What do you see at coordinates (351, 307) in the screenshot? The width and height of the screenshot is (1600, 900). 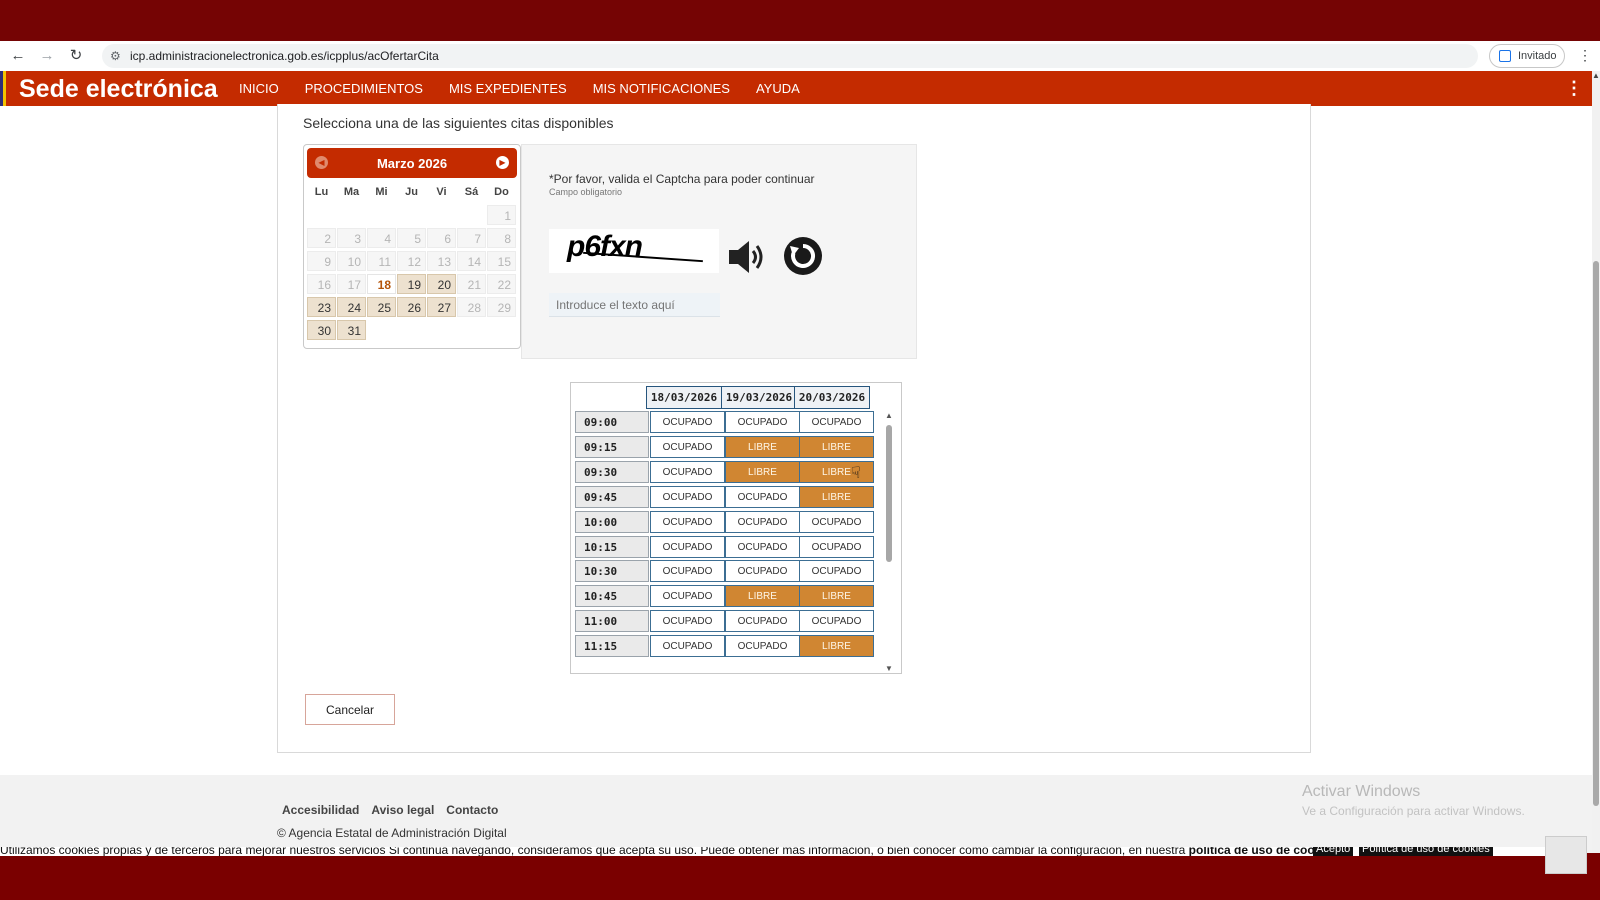 I see `calendar-day: 24` at bounding box center [351, 307].